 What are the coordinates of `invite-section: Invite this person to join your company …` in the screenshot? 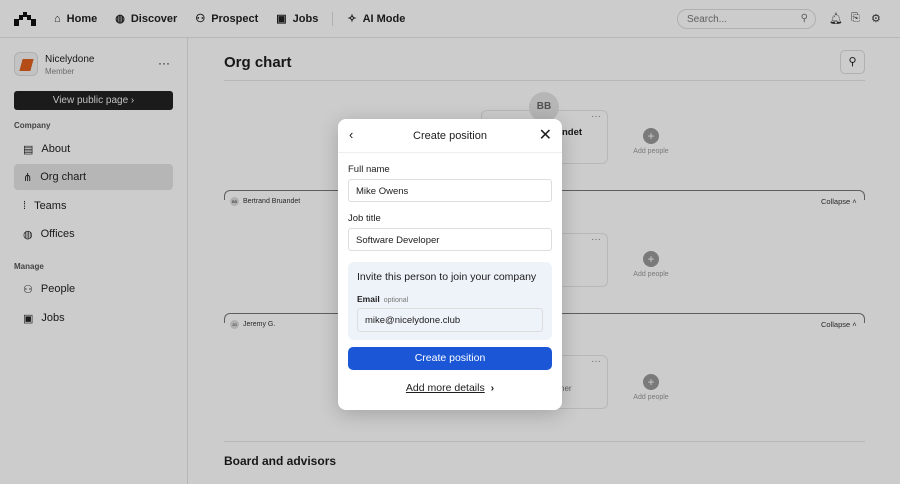 It's located at (450, 301).